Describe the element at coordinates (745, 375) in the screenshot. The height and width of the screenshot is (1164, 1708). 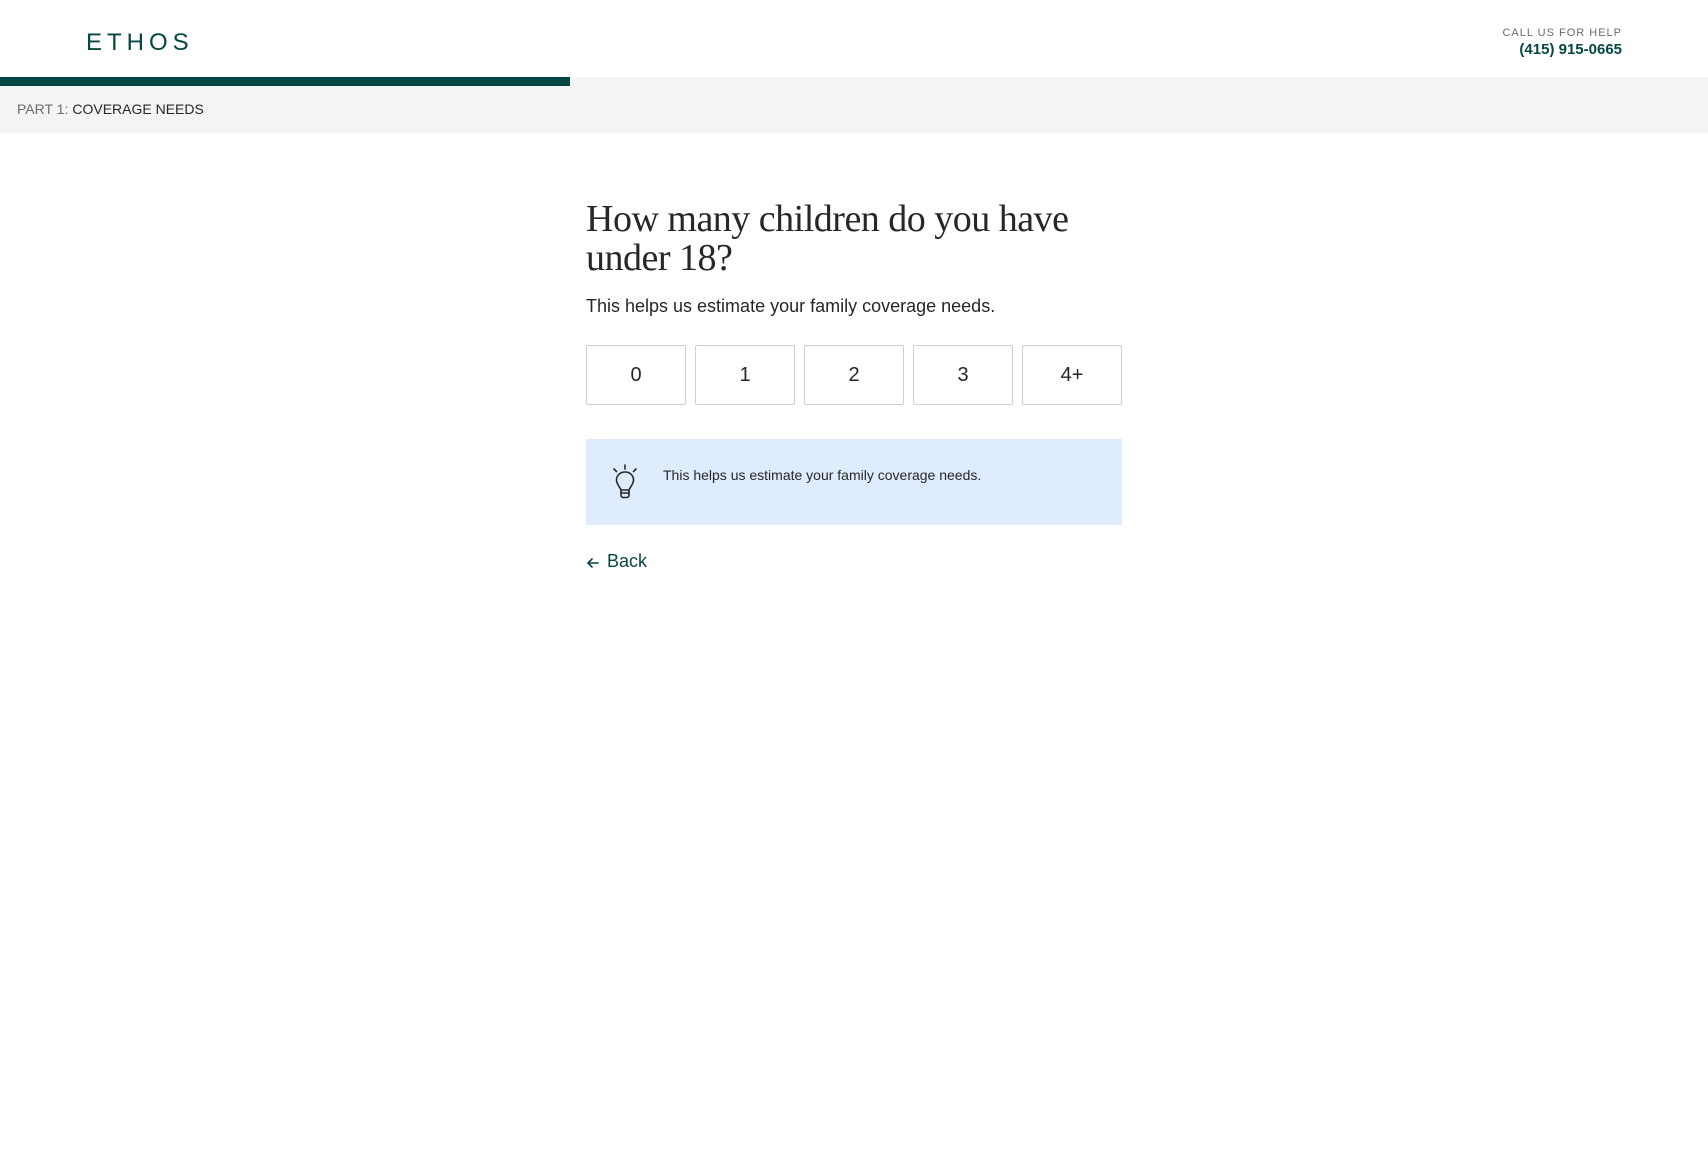
I see `option-1-button: 1` at that location.